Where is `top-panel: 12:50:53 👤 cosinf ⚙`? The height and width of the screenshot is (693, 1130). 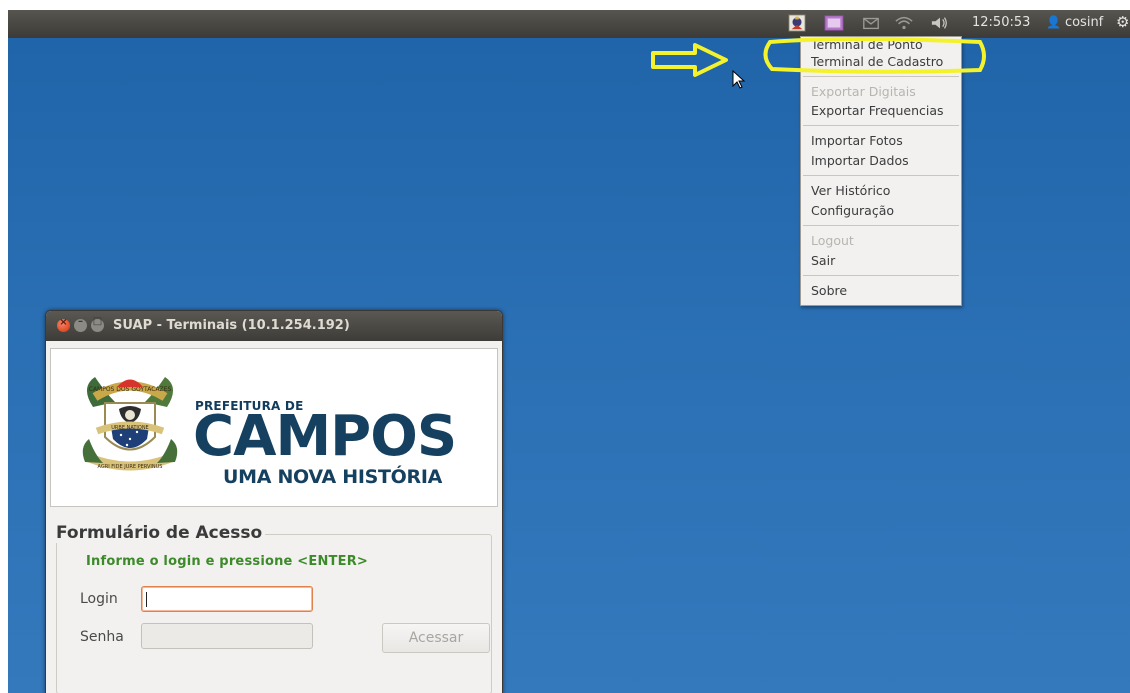 top-panel: 12:50:53 👤 cosinf ⚙ is located at coordinates (569, 24).